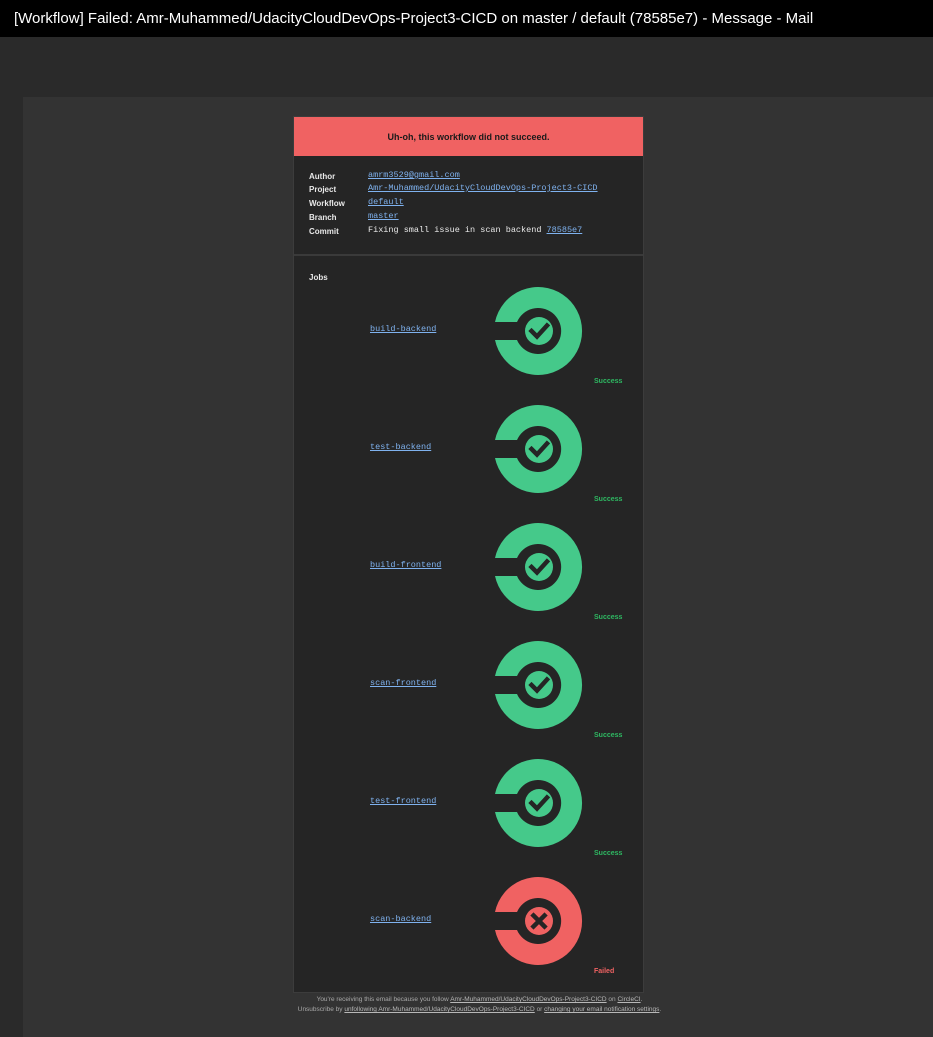 The image size is (933, 1037). I want to click on footer-text: on, so click(612, 999).